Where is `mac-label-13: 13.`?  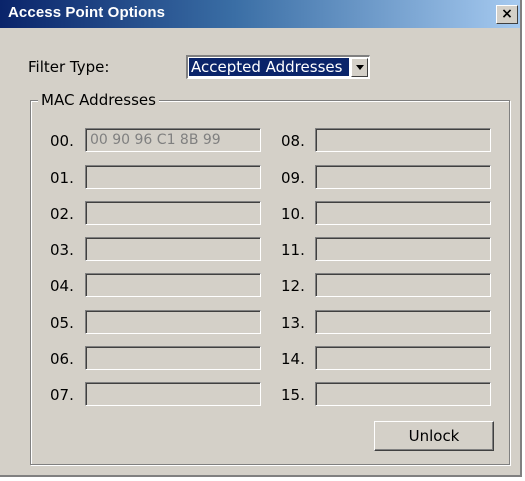
mac-label-13: 13. is located at coordinates (293, 323).